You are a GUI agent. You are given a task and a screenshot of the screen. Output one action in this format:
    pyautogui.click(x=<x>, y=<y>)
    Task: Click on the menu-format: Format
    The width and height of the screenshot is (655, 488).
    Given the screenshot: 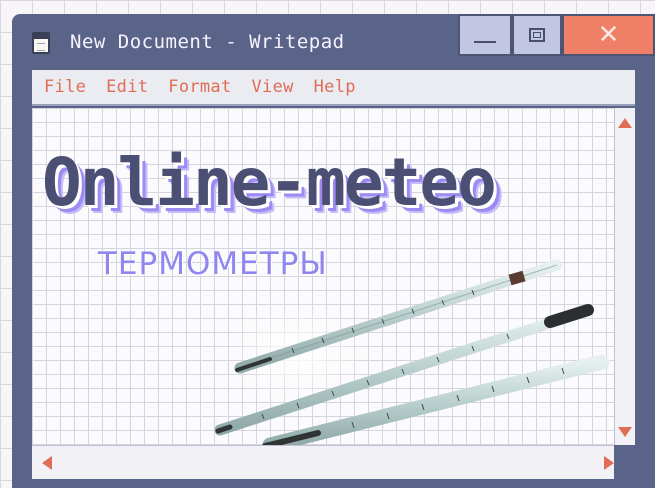 What is the action you would take?
    pyautogui.click(x=199, y=87)
    